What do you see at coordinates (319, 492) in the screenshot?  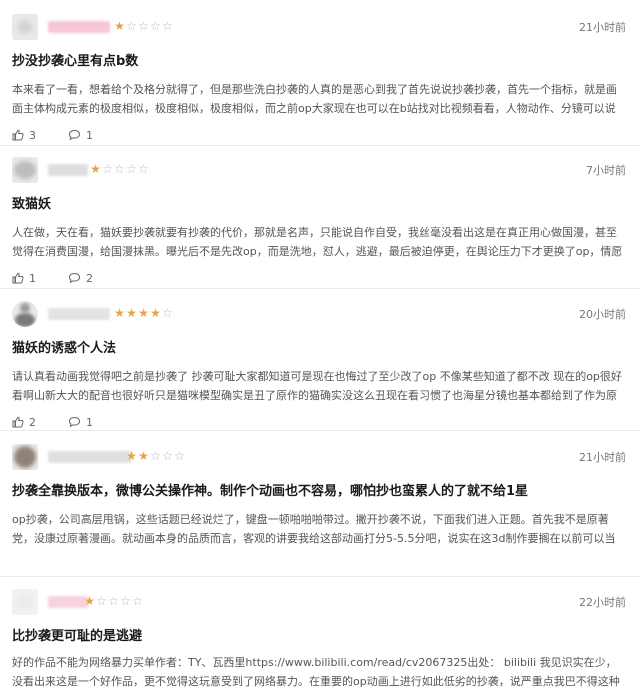 I see `review-title: 抄袭全靠换版本，微博公关操作神。制作个动画也不容易，哪怕抄也蛮累人的了就不给1星` at bounding box center [319, 492].